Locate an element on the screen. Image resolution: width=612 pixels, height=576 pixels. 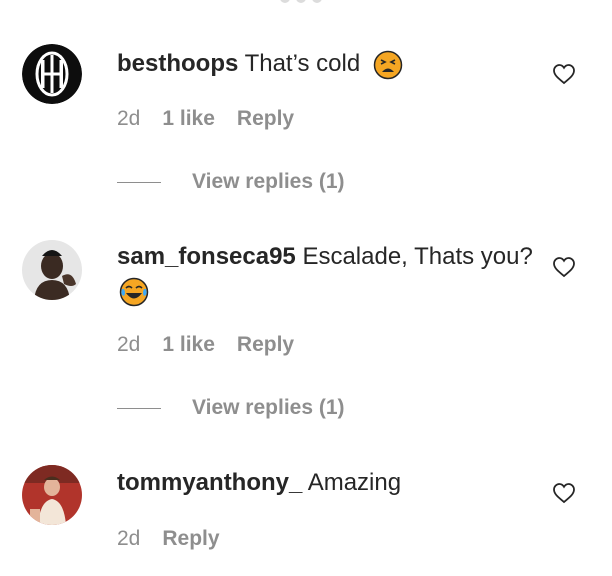
username: tommyanthony_ is located at coordinates (209, 482).